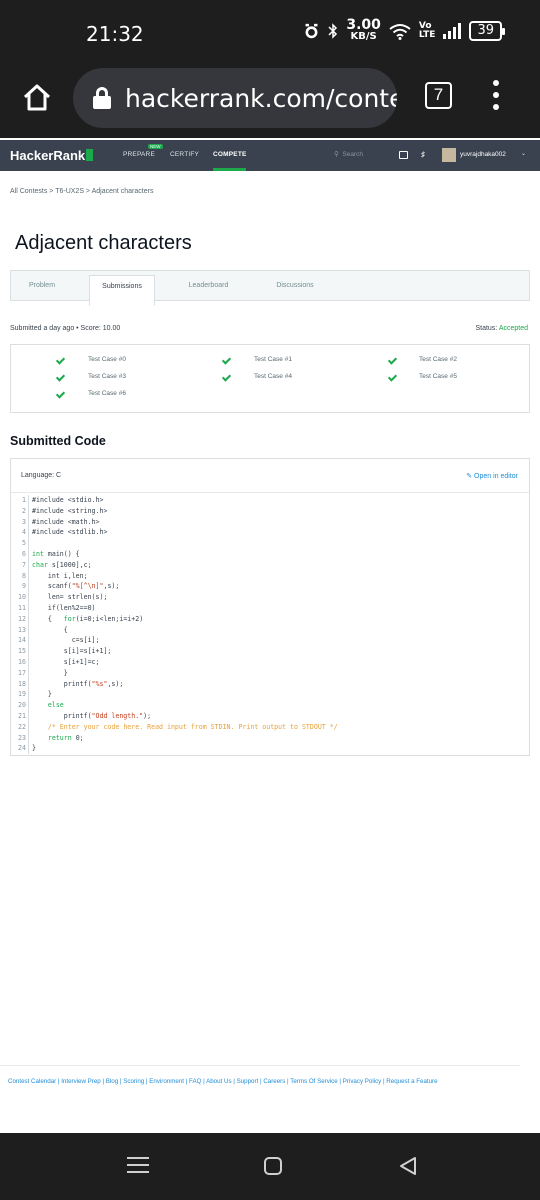 The width and height of the screenshot is (540, 1200). What do you see at coordinates (483, 154) in the screenshot?
I see `username: yuvrajdhaka002` at bounding box center [483, 154].